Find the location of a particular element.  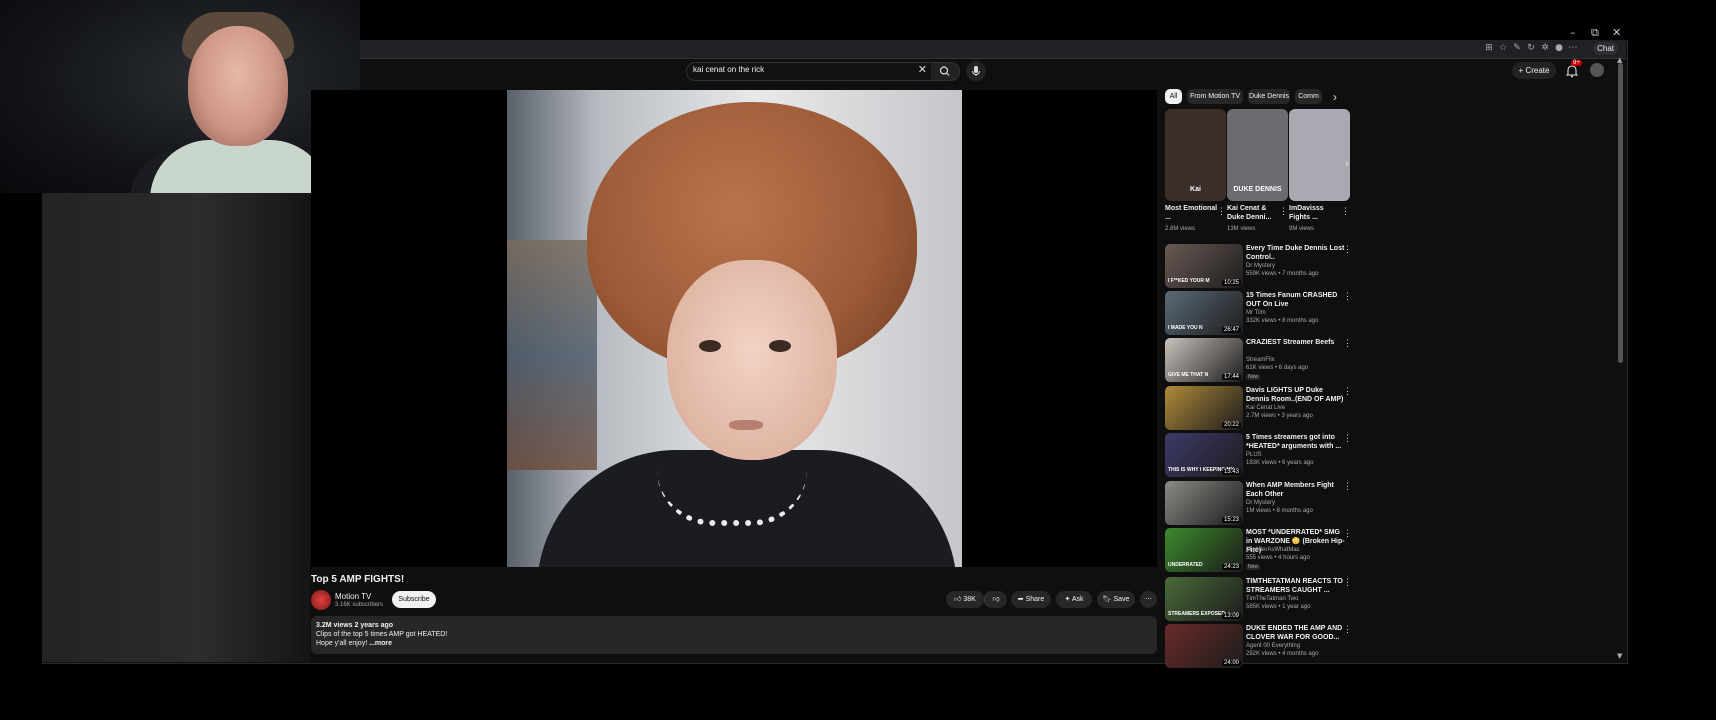

star-icon: ☆ is located at coordinates (1503, 48).